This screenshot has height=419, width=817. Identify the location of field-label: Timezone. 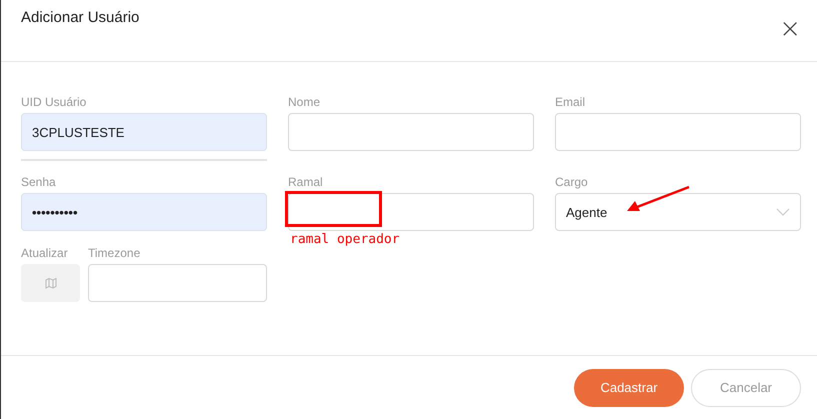
(115, 253).